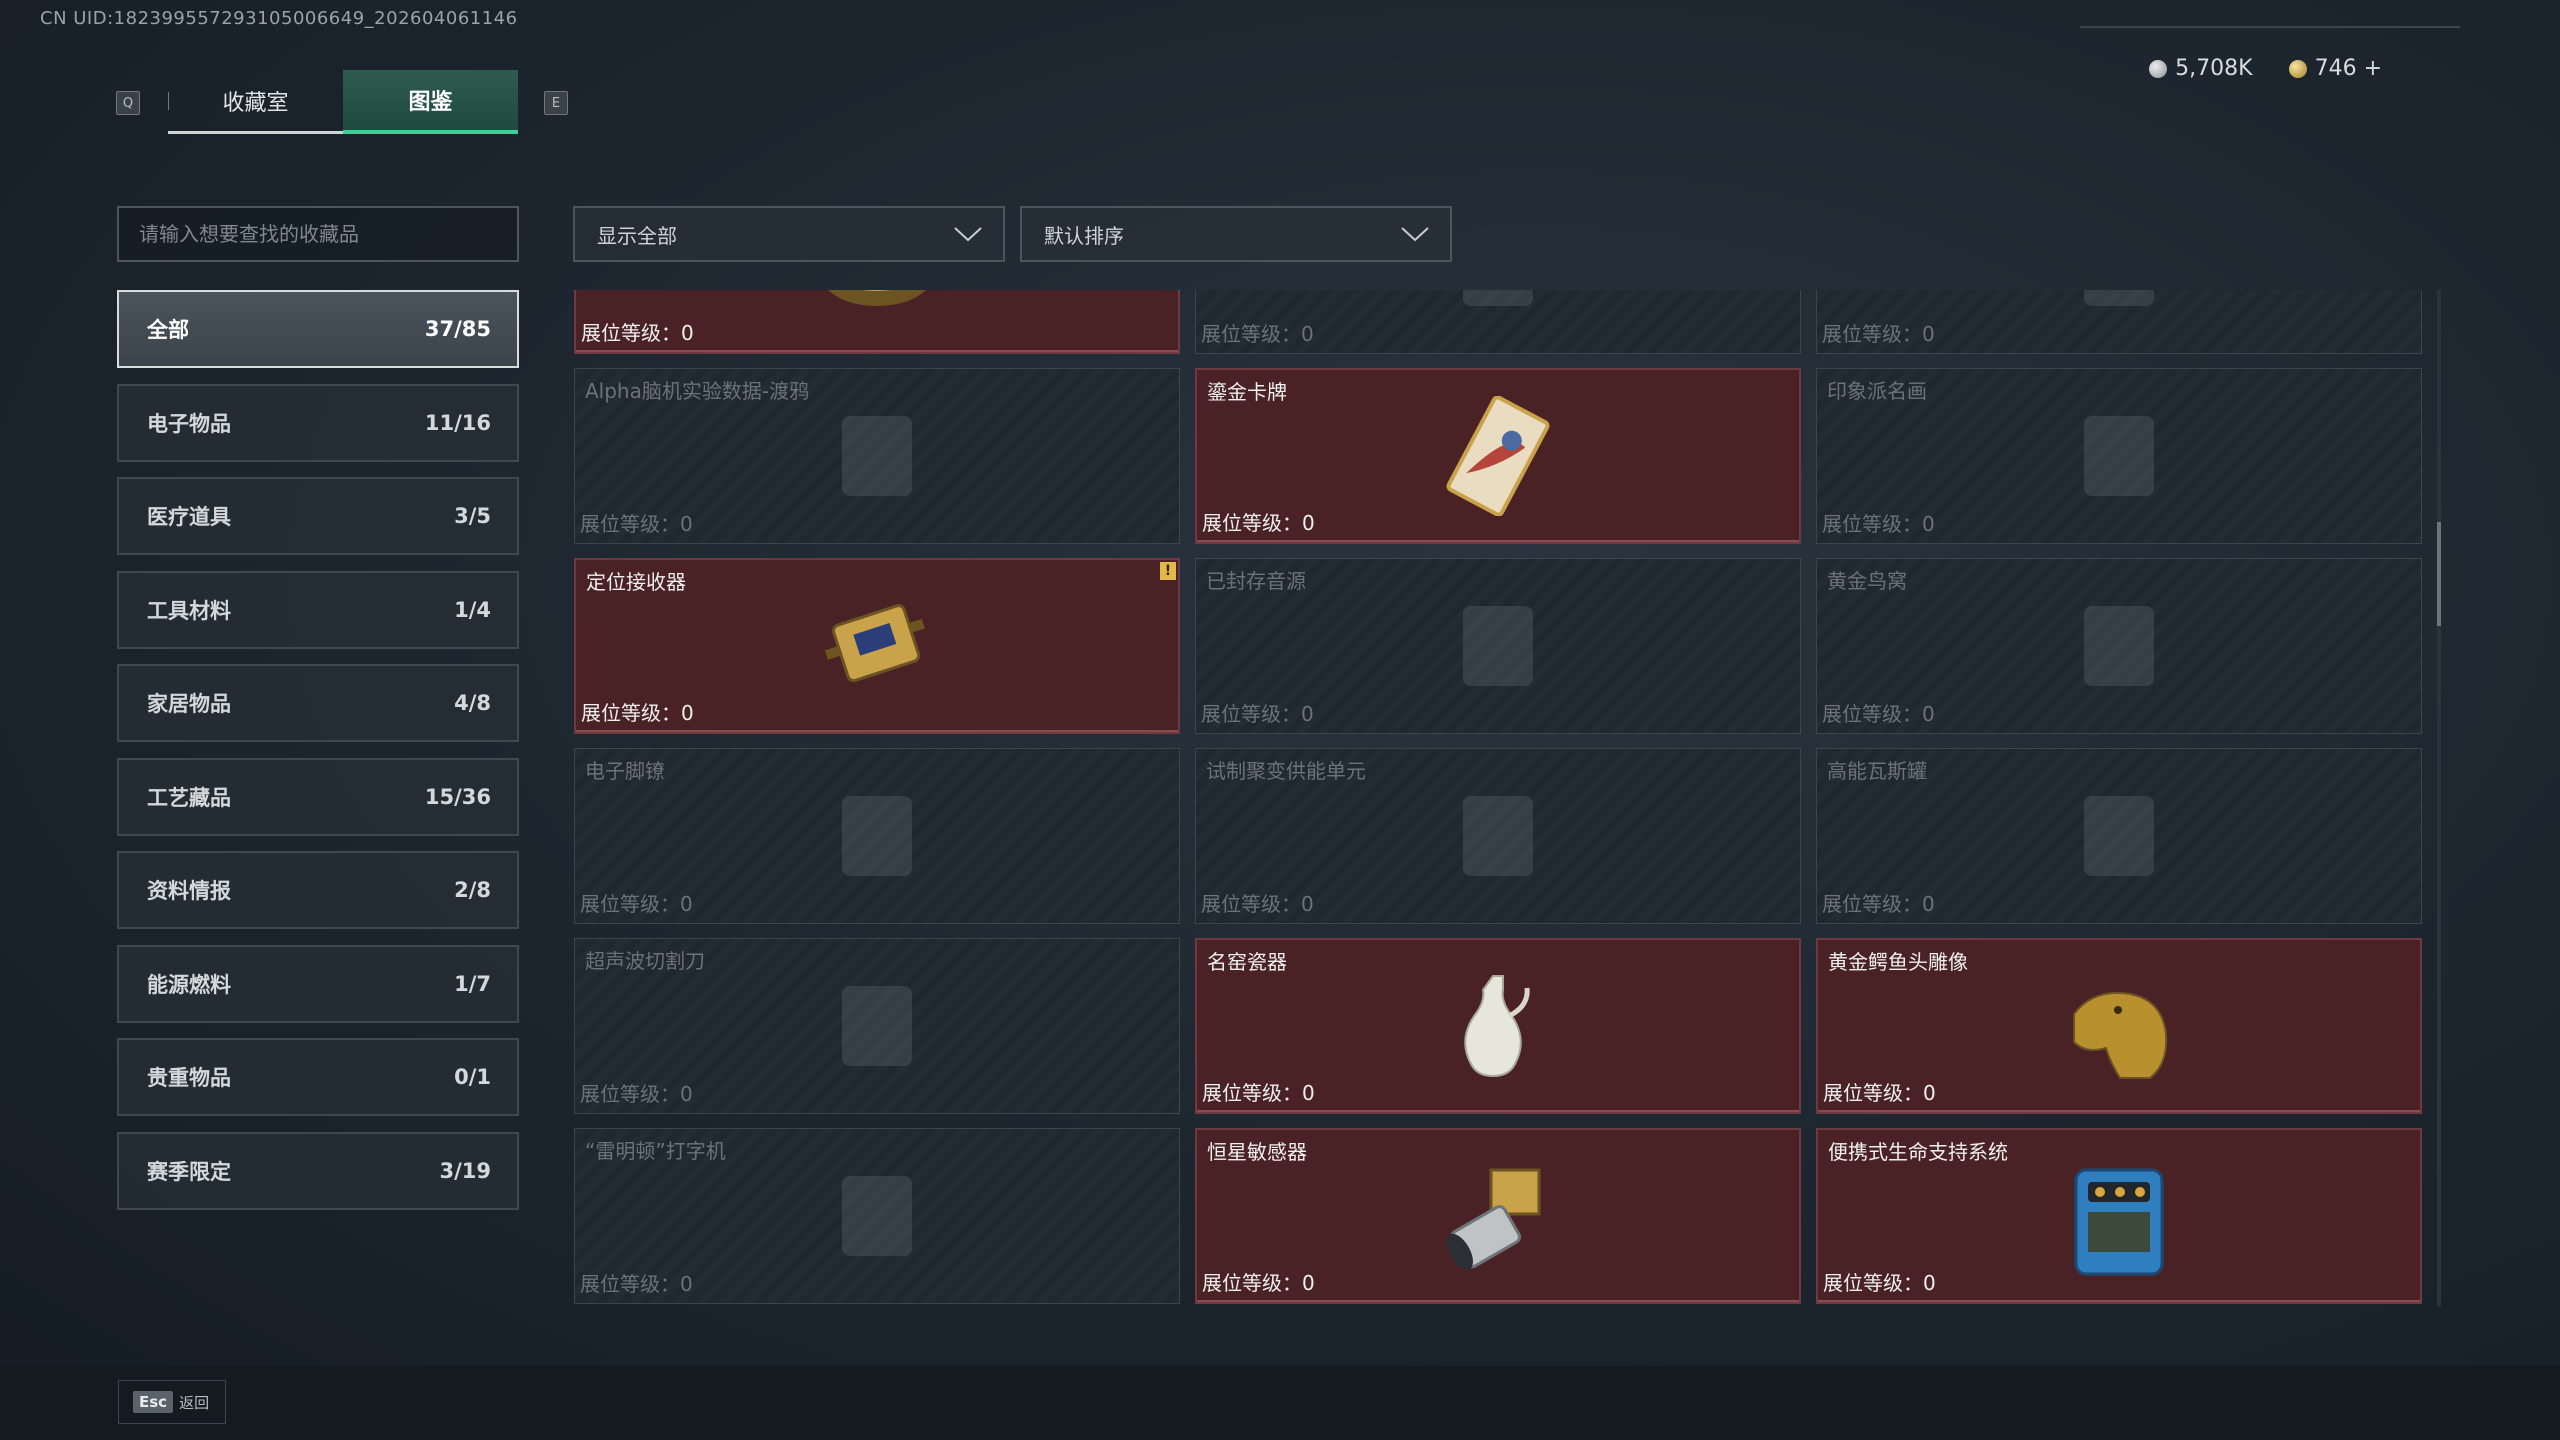 The width and height of the screenshot is (2560, 1440). I want to click on gold-currency: 746 +, so click(2335, 68).